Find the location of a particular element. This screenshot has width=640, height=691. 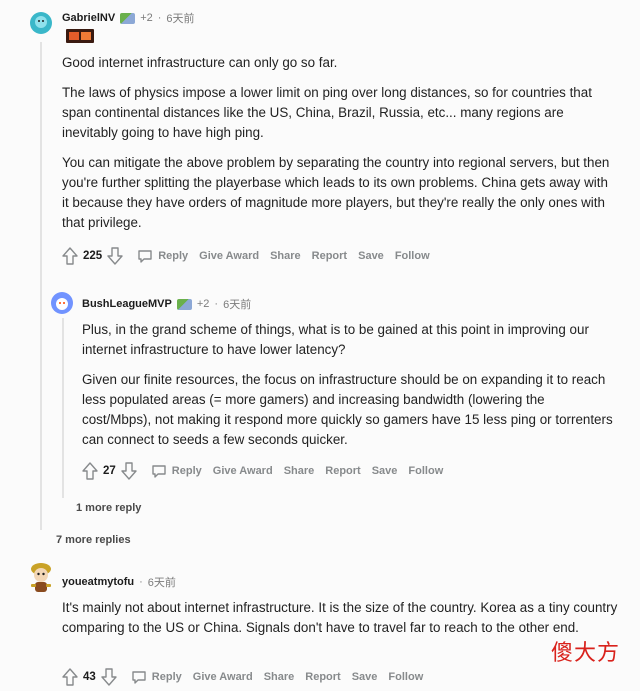

comment-header: youeatmytofu · 6天前 is located at coordinates (119, 582).